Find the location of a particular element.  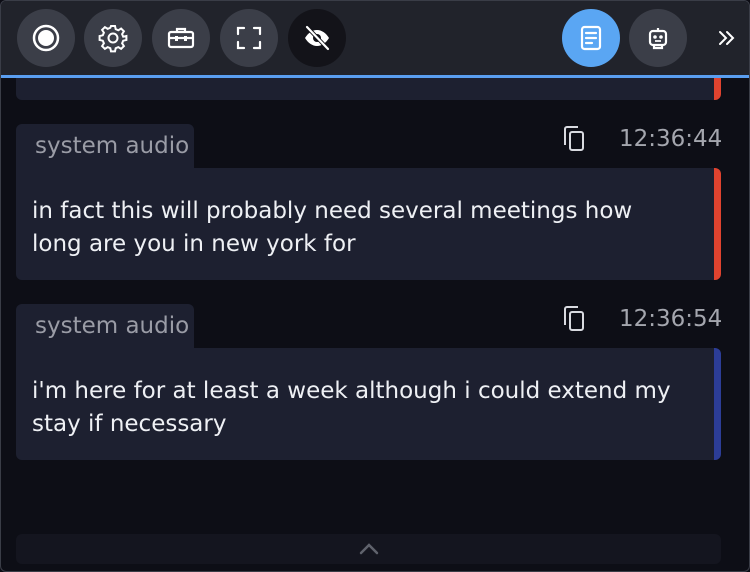

transcript-icon is located at coordinates (591, 38).